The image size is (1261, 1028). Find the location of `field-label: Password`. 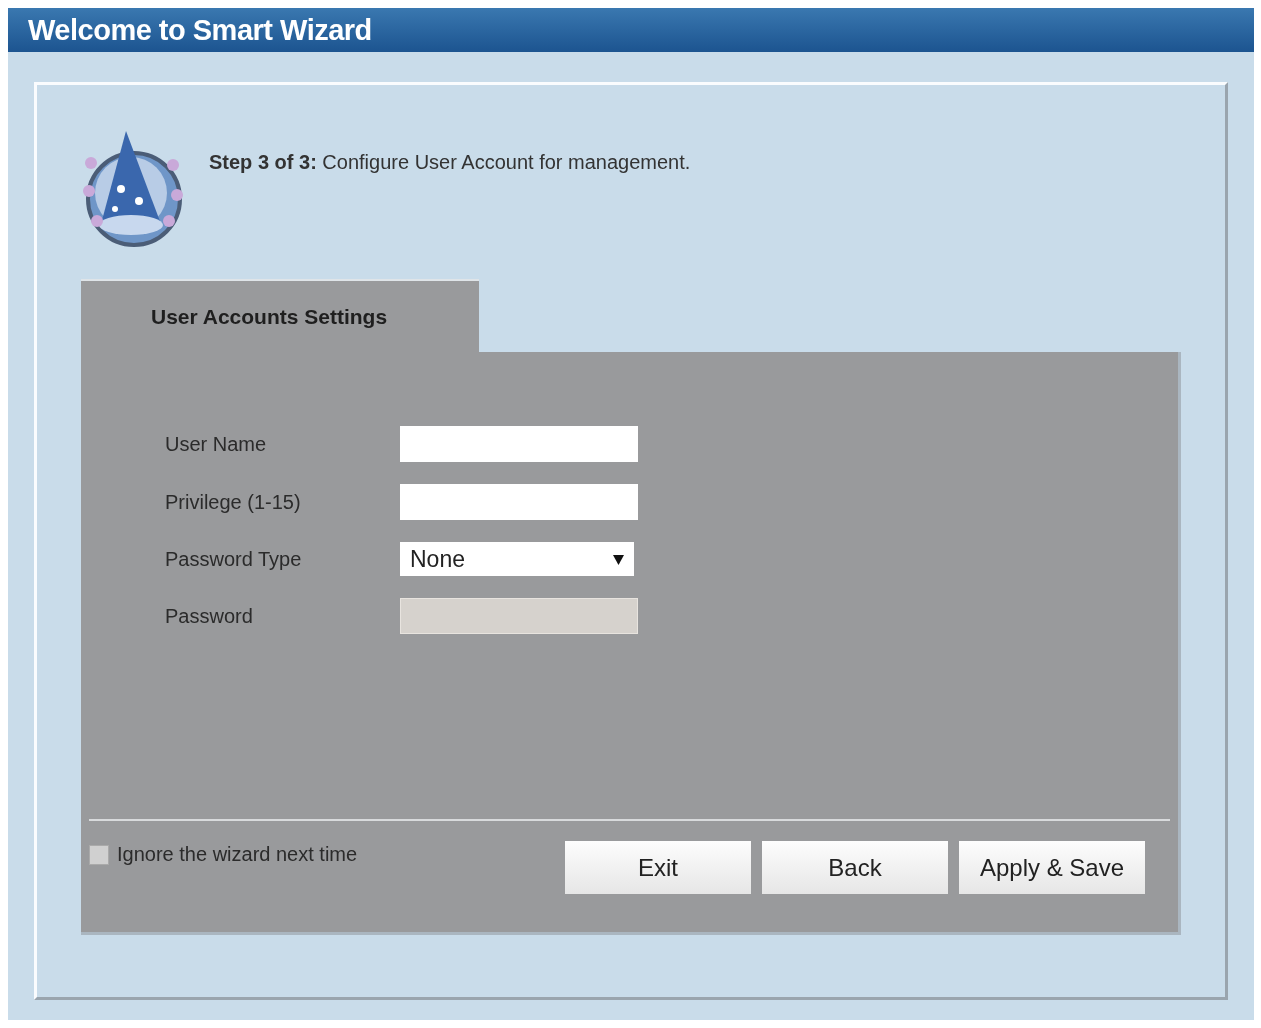

field-label: Password is located at coordinates (209, 616).